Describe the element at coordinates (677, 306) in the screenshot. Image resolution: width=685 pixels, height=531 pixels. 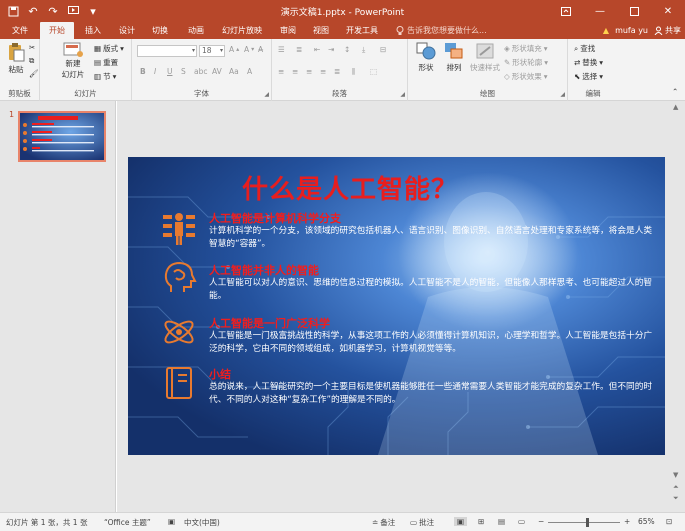
I see `vertical-scrollbar: ▲ ▼ ⏶ ⏷` at that location.